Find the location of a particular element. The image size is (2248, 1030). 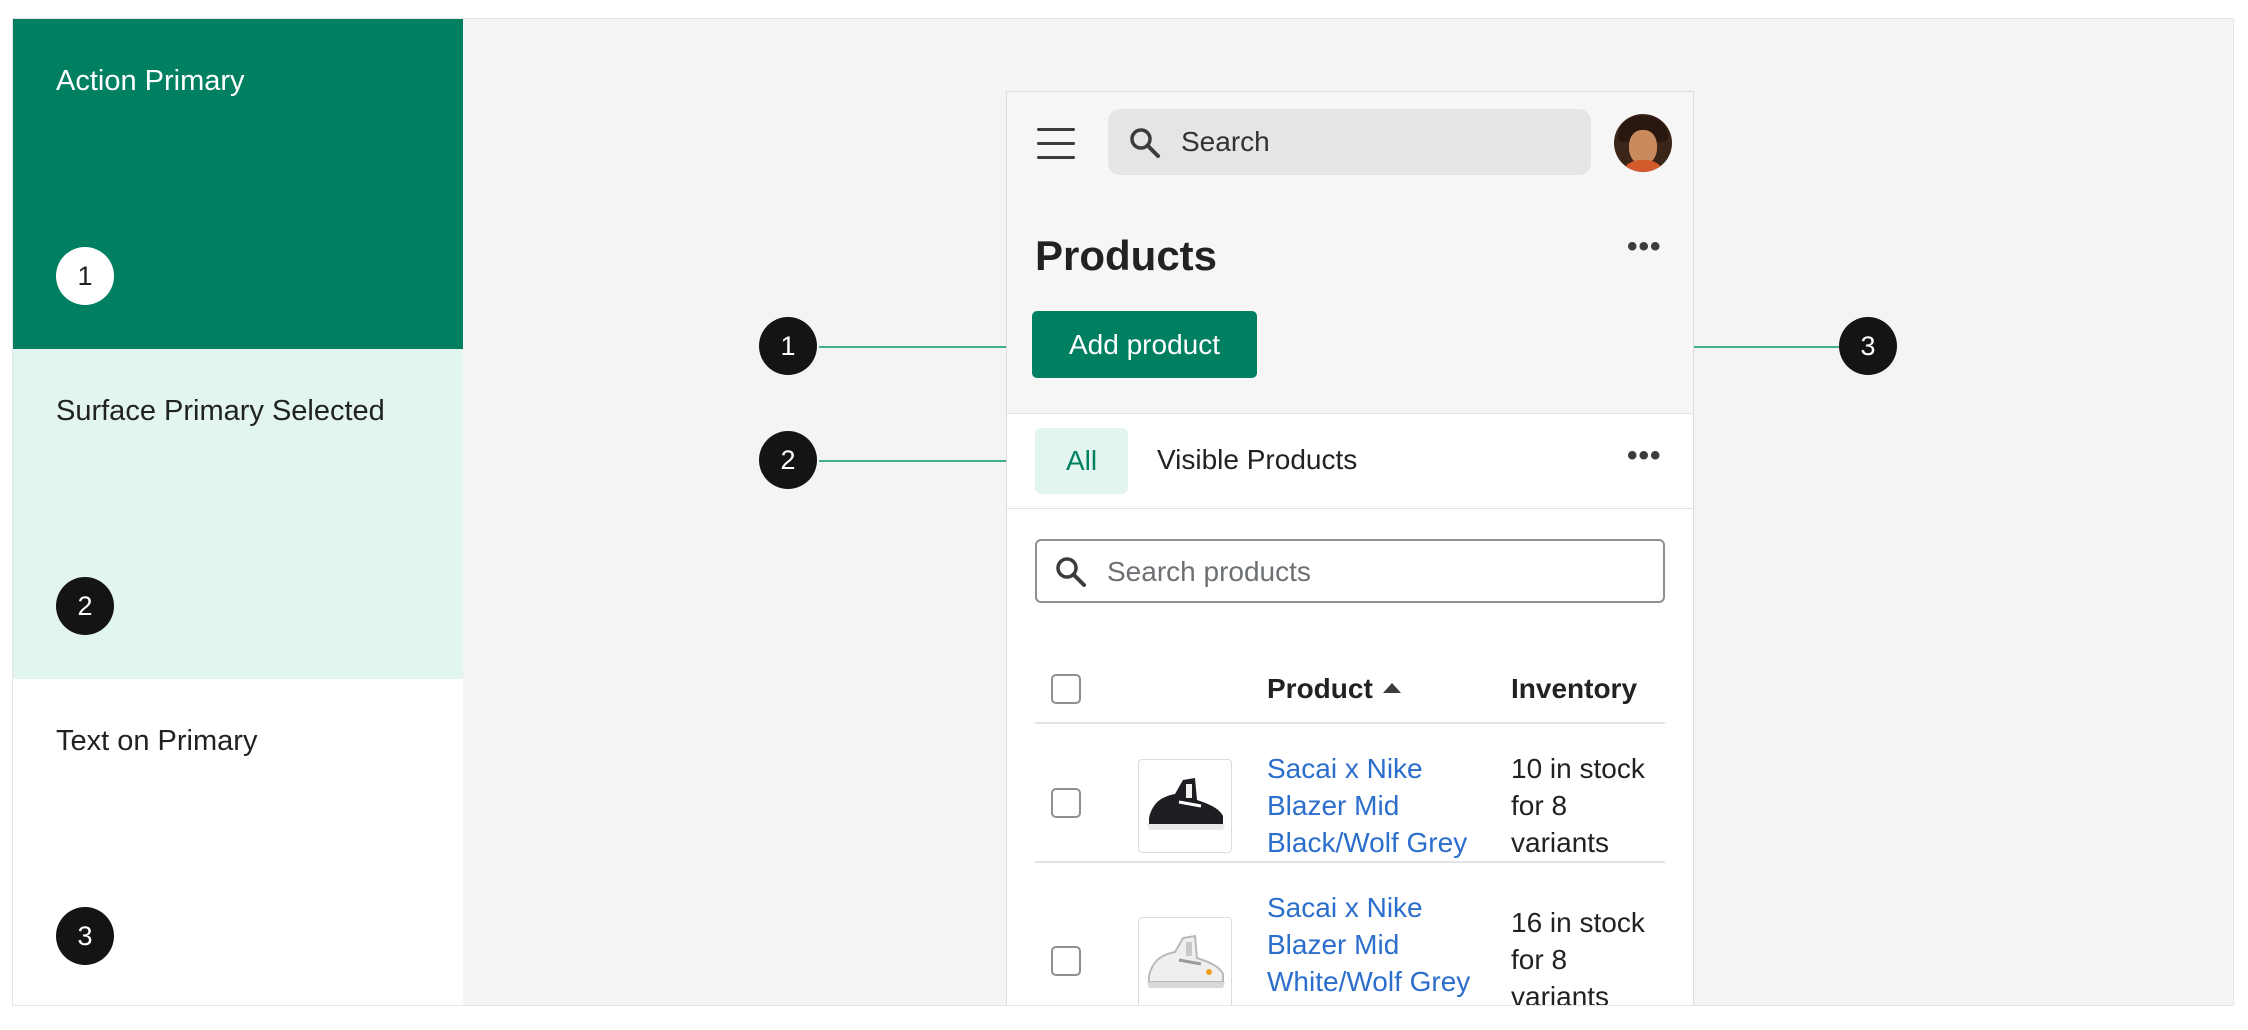

tab-all: All is located at coordinates (1081, 461).